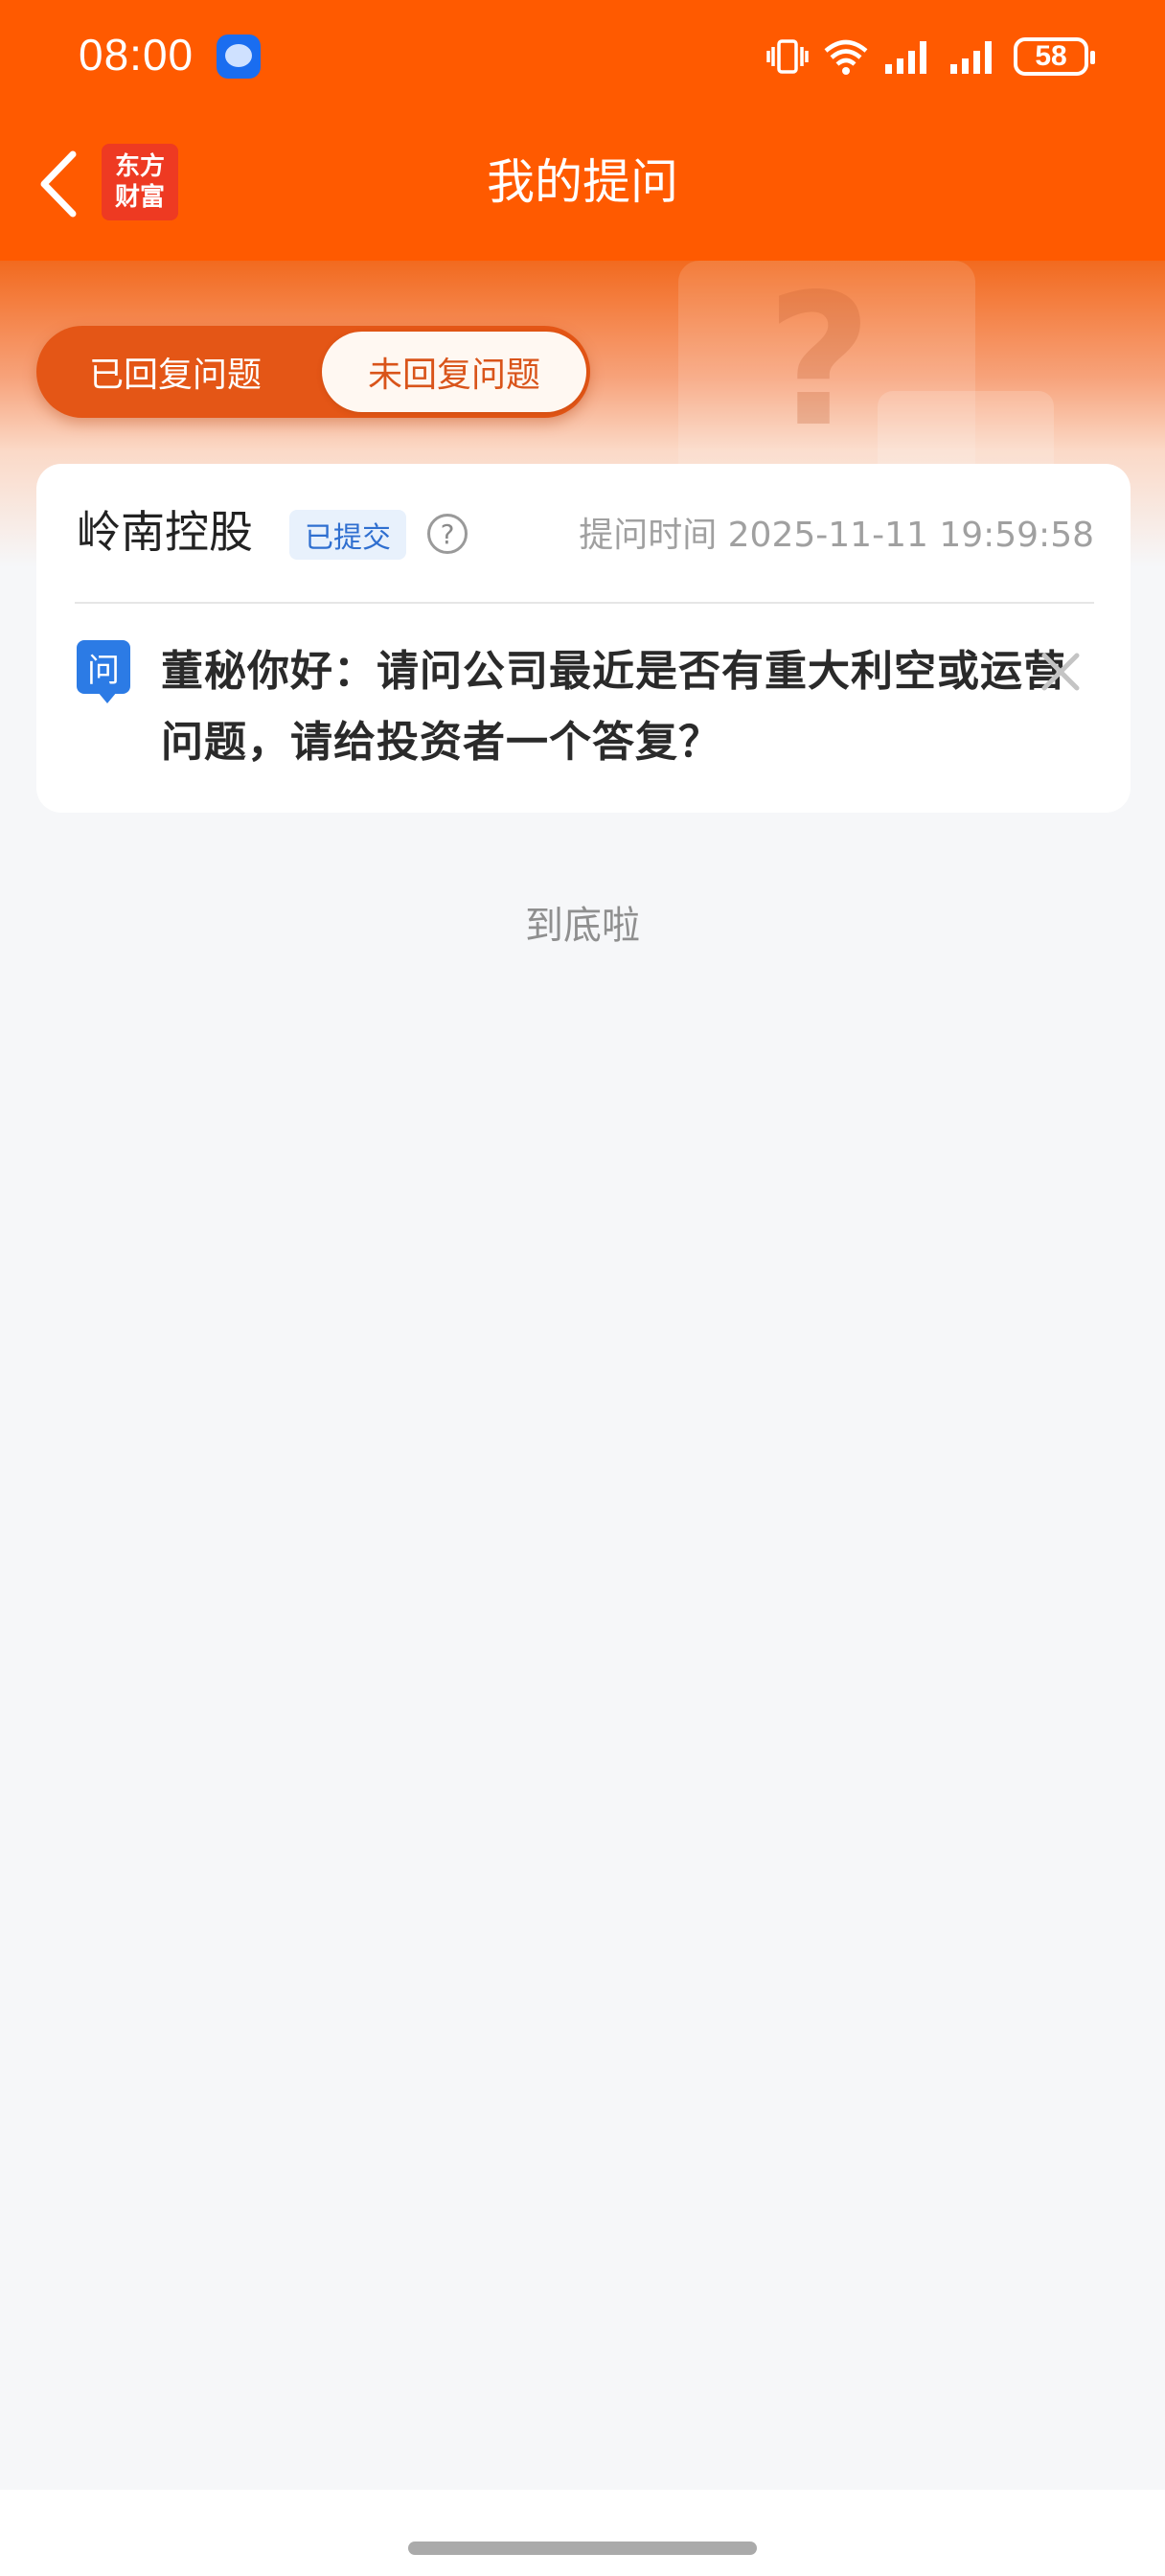  I want to click on bottom-bar, so click(582, 2533).